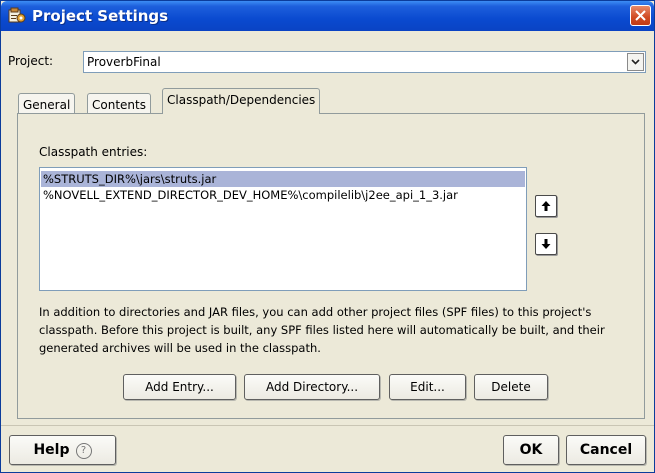  Describe the element at coordinates (119, 103) in the screenshot. I see `tab-contents: Contents` at that location.